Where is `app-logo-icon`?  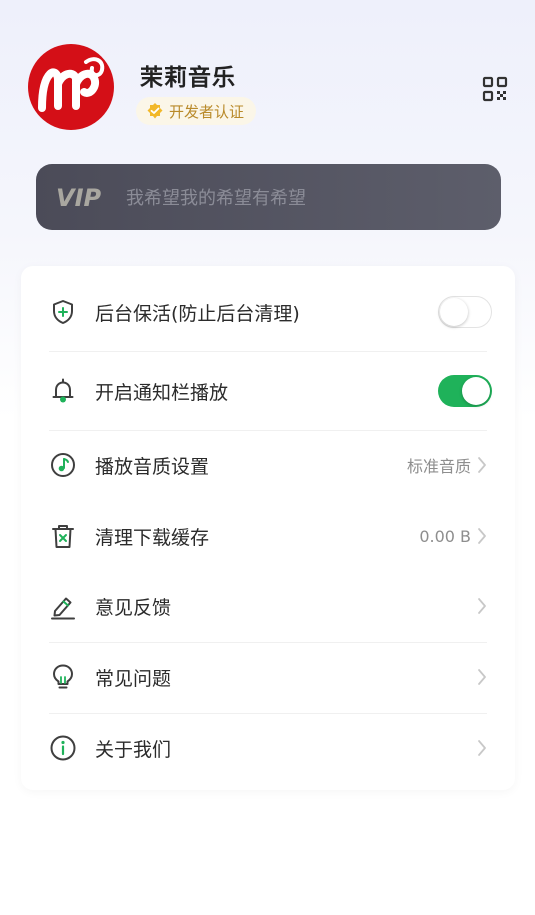
app-logo-icon is located at coordinates (71, 84).